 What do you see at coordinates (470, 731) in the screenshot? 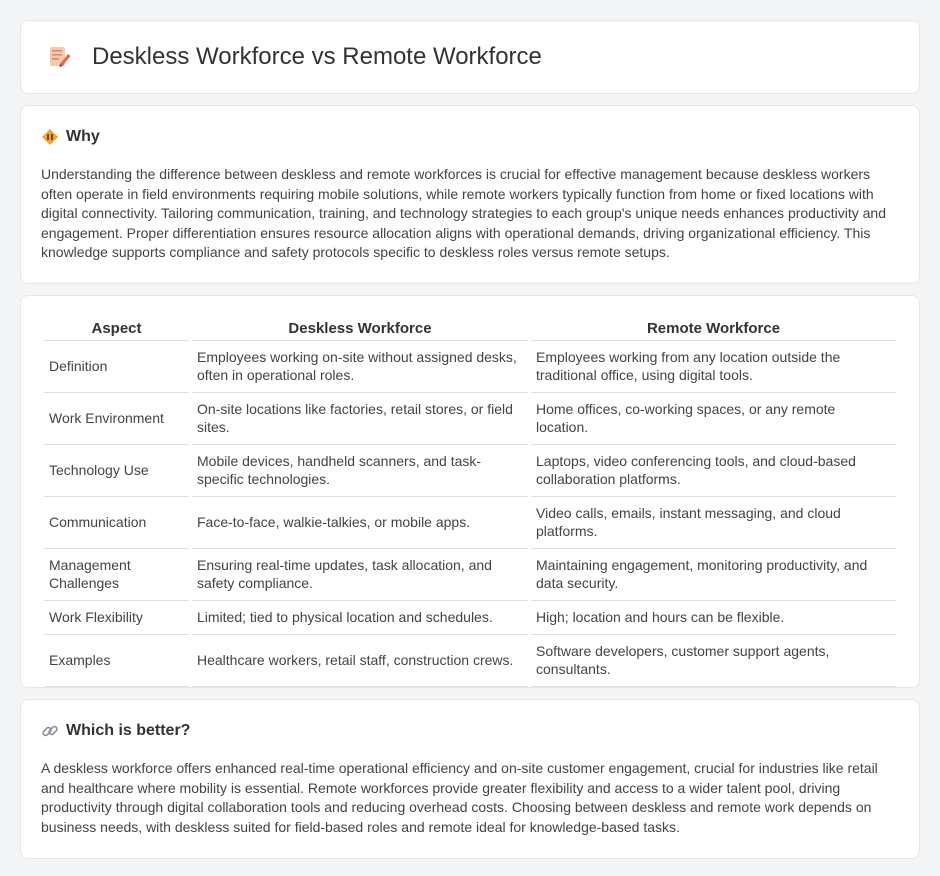
I see `better-heading: Which is better?` at bounding box center [470, 731].